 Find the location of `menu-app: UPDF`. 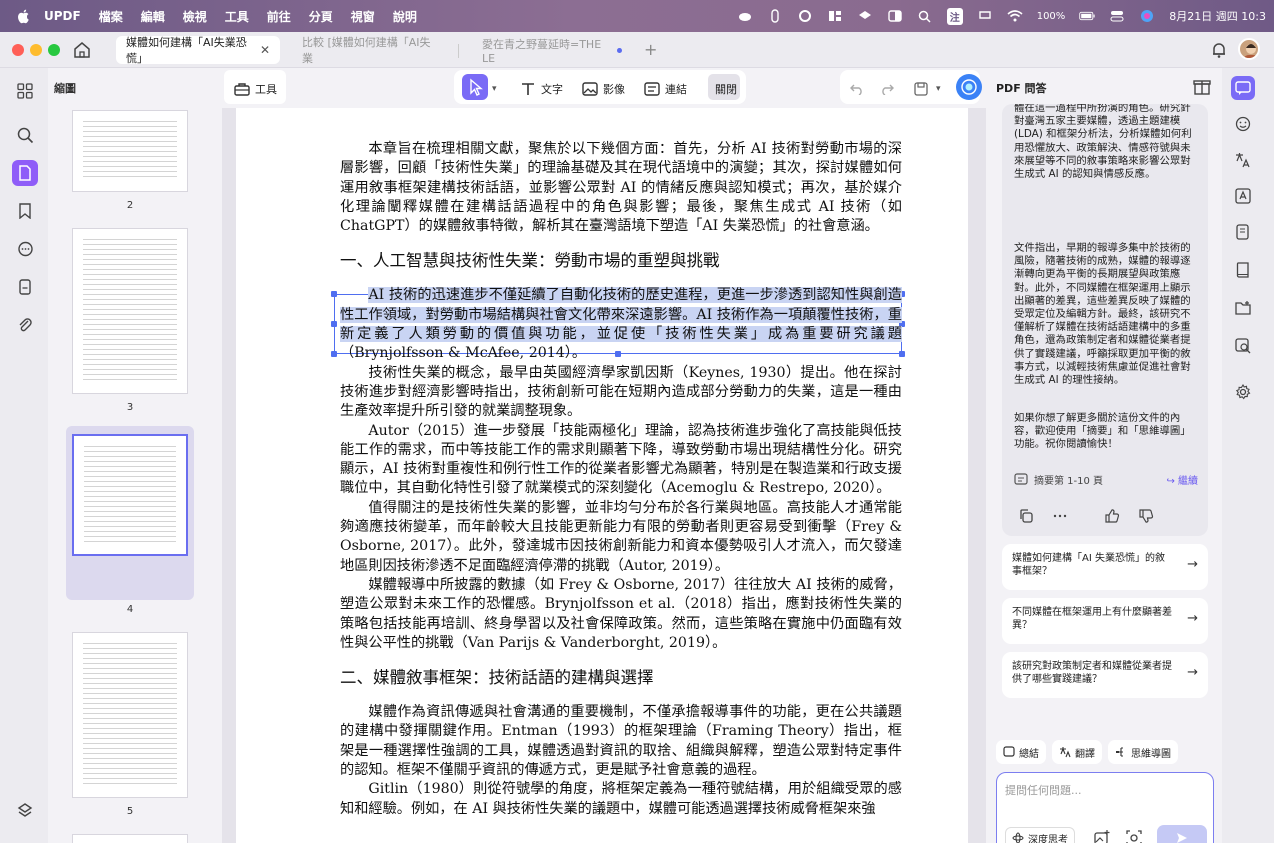

menu-app: UPDF is located at coordinates (62, 16).